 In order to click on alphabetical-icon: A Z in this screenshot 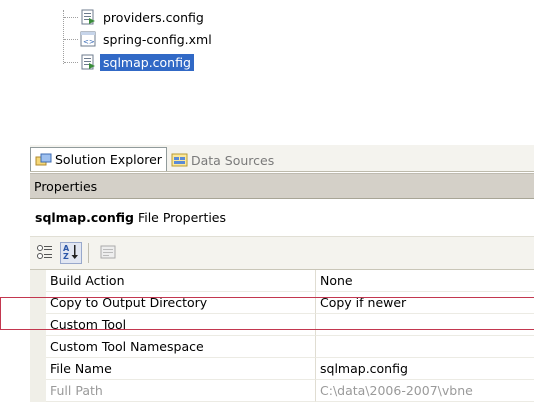, I will do `click(71, 253)`.